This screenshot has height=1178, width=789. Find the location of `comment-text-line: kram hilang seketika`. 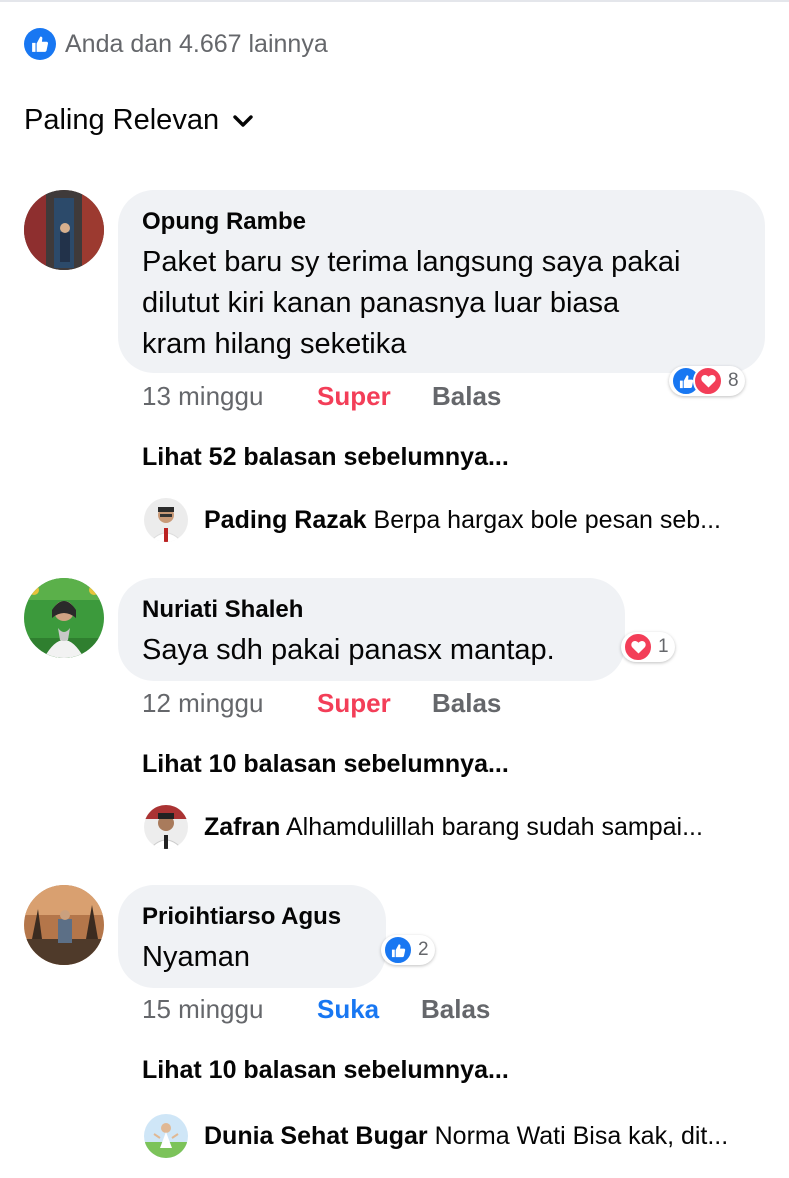

comment-text-line: kram hilang seketika is located at coordinates (274, 344).